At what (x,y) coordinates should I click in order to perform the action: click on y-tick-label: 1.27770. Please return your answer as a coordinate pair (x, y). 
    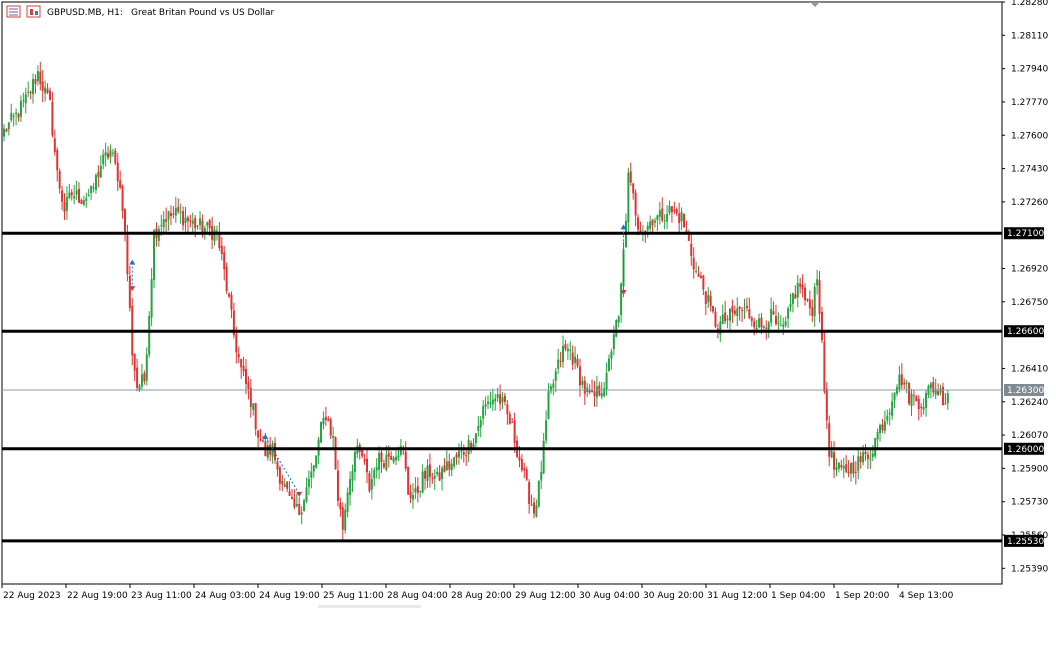
    Looking at the image, I should click on (1029, 103).